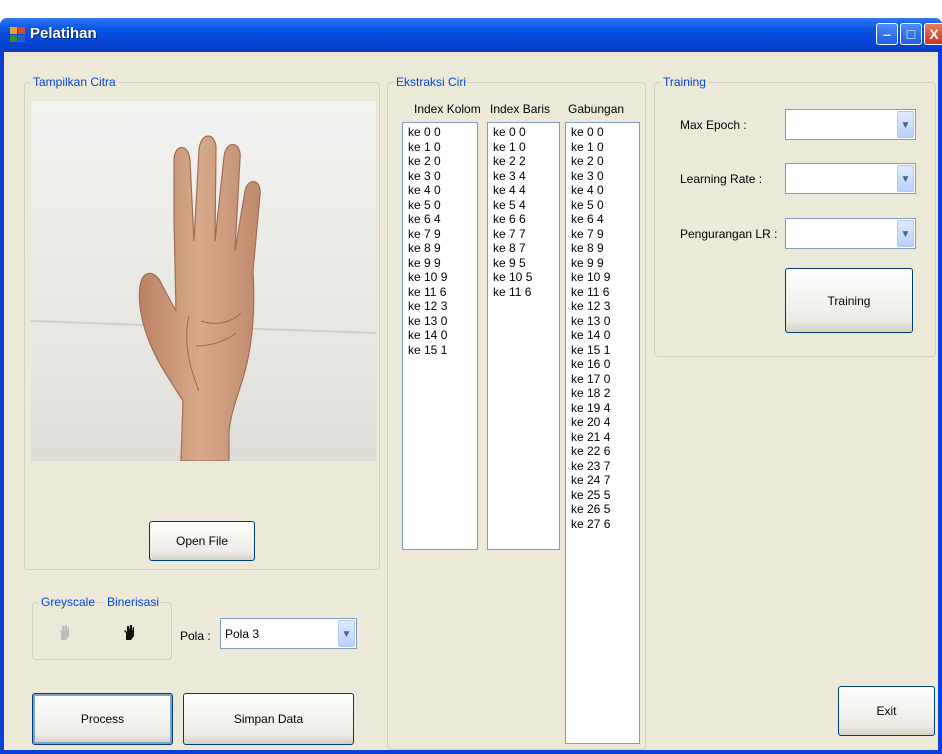 This screenshot has height=754, width=942. I want to click on list-item: ke 6 6, so click(523, 219).